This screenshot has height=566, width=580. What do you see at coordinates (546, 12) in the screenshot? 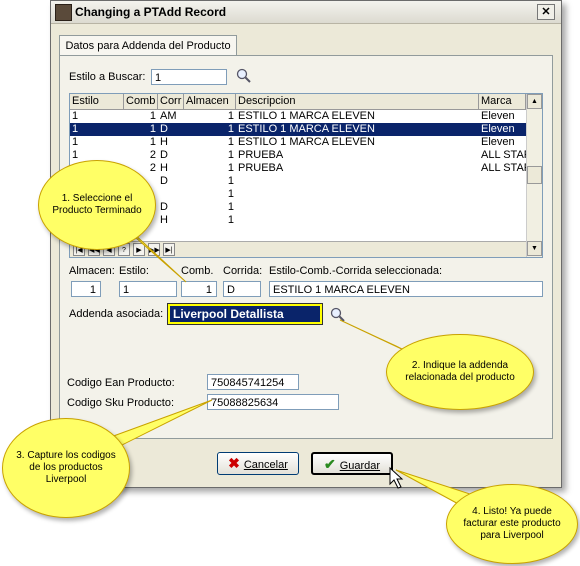
I see `close-button: ✕` at bounding box center [546, 12].